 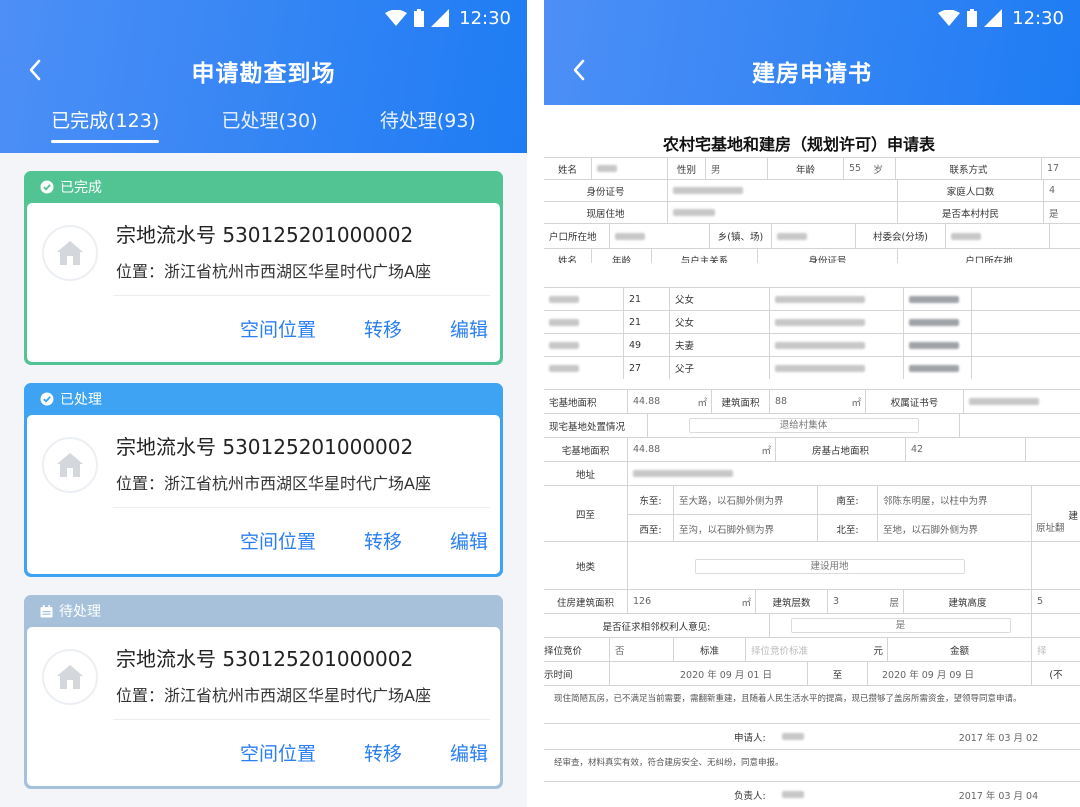 What do you see at coordinates (746, 528) in the screenshot?
I see `west-value: 至沟，以石脚外侧为界` at bounding box center [746, 528].